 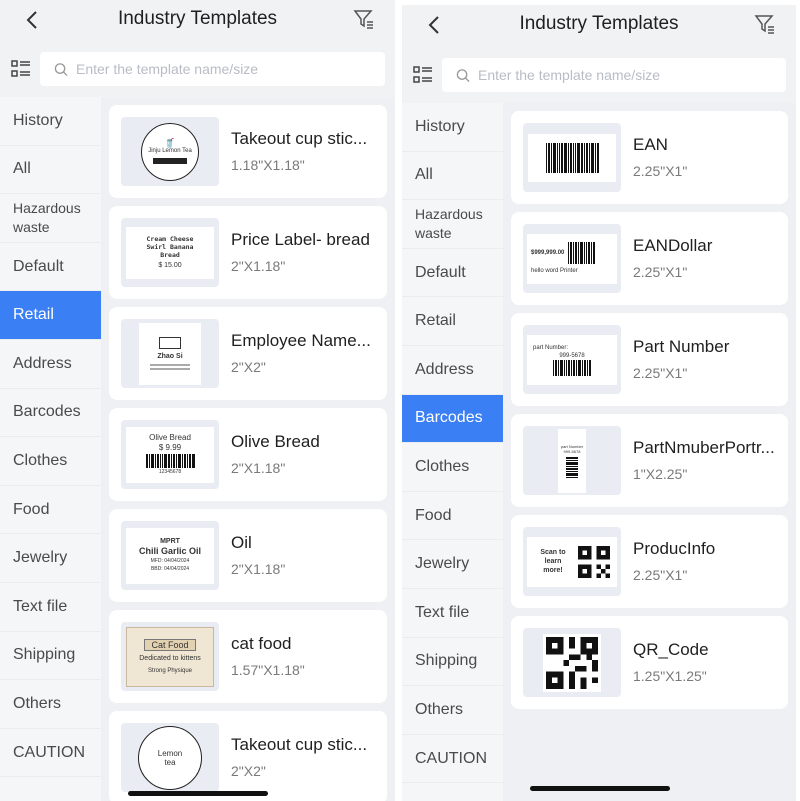 What do you see at coordinates (554, 271) in the screenshot?
I see `thumb-text: hello word Printer` at bounding box center [554, 271].